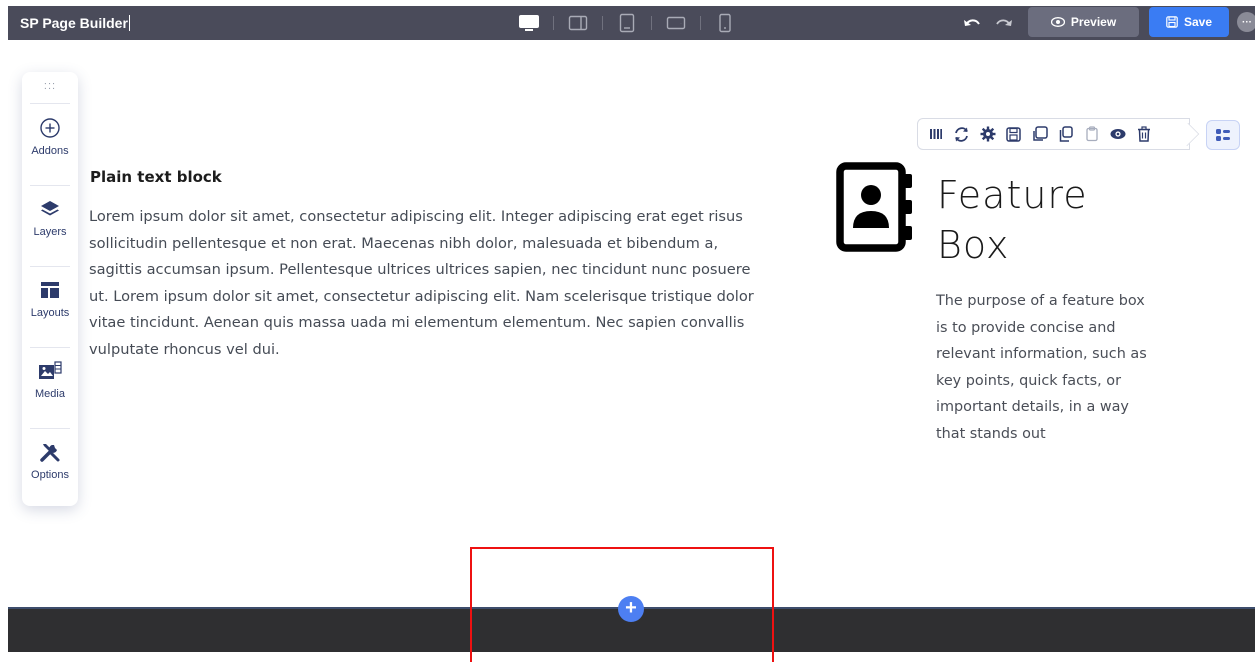 The width and height of the screenshot is (1255, 662). I want to click on laptop-icon, so click(578, 23).